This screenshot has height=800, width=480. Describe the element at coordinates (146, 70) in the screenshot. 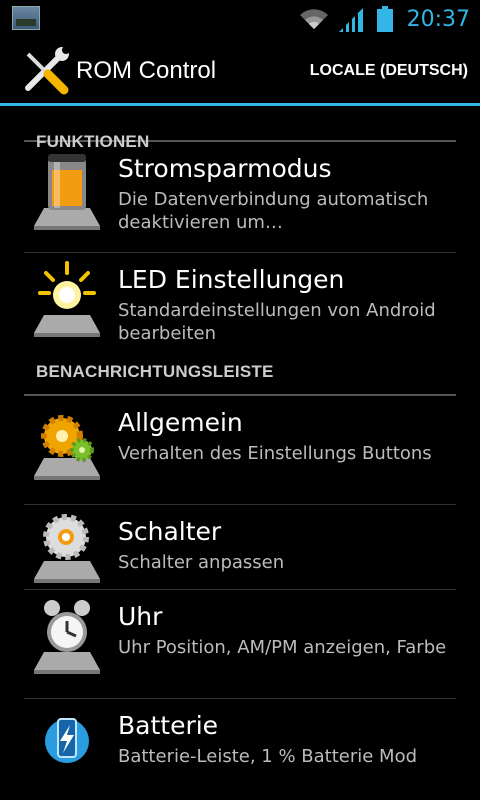

I see `app-title: ROM Control` at that location.